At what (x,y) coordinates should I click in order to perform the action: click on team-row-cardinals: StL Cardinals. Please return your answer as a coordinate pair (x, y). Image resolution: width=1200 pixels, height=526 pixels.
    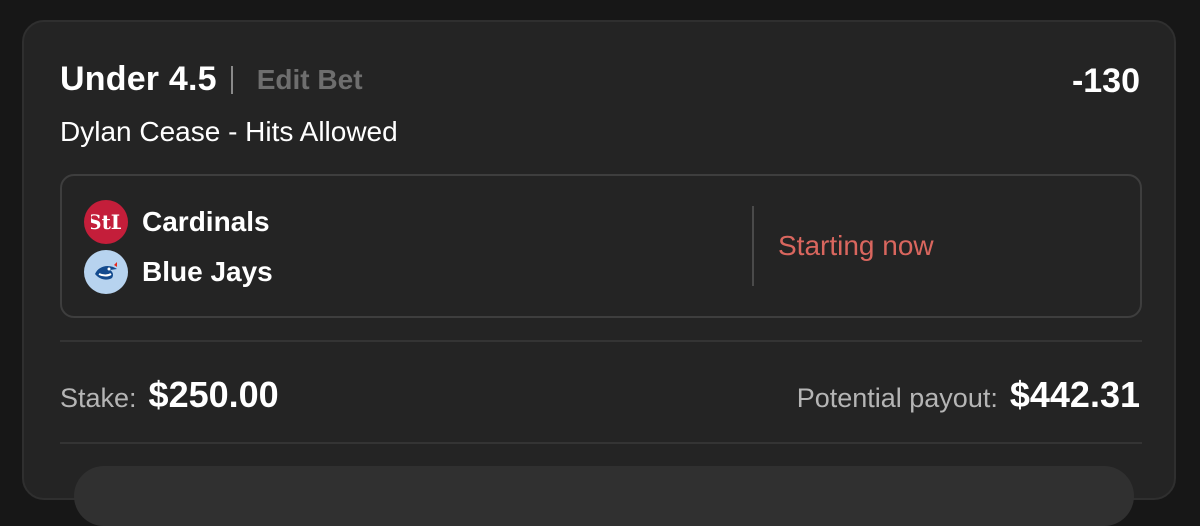
    Looking at the image, I should click on (177, 222).